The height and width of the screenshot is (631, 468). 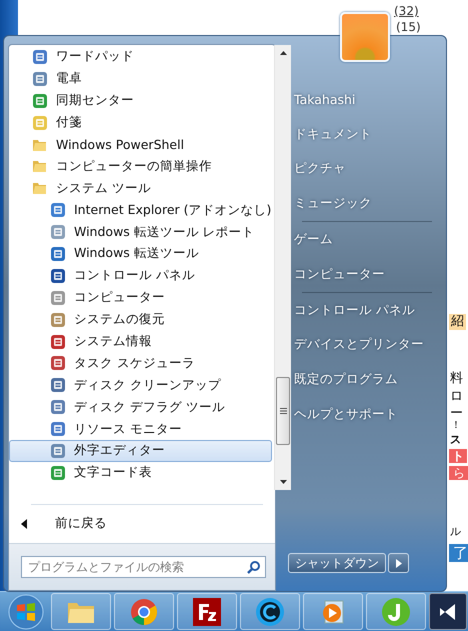 What do you see at coordinates (456, 397) in the screenshot?
I see `background-text: ロ` at bounding box center [456, 397].